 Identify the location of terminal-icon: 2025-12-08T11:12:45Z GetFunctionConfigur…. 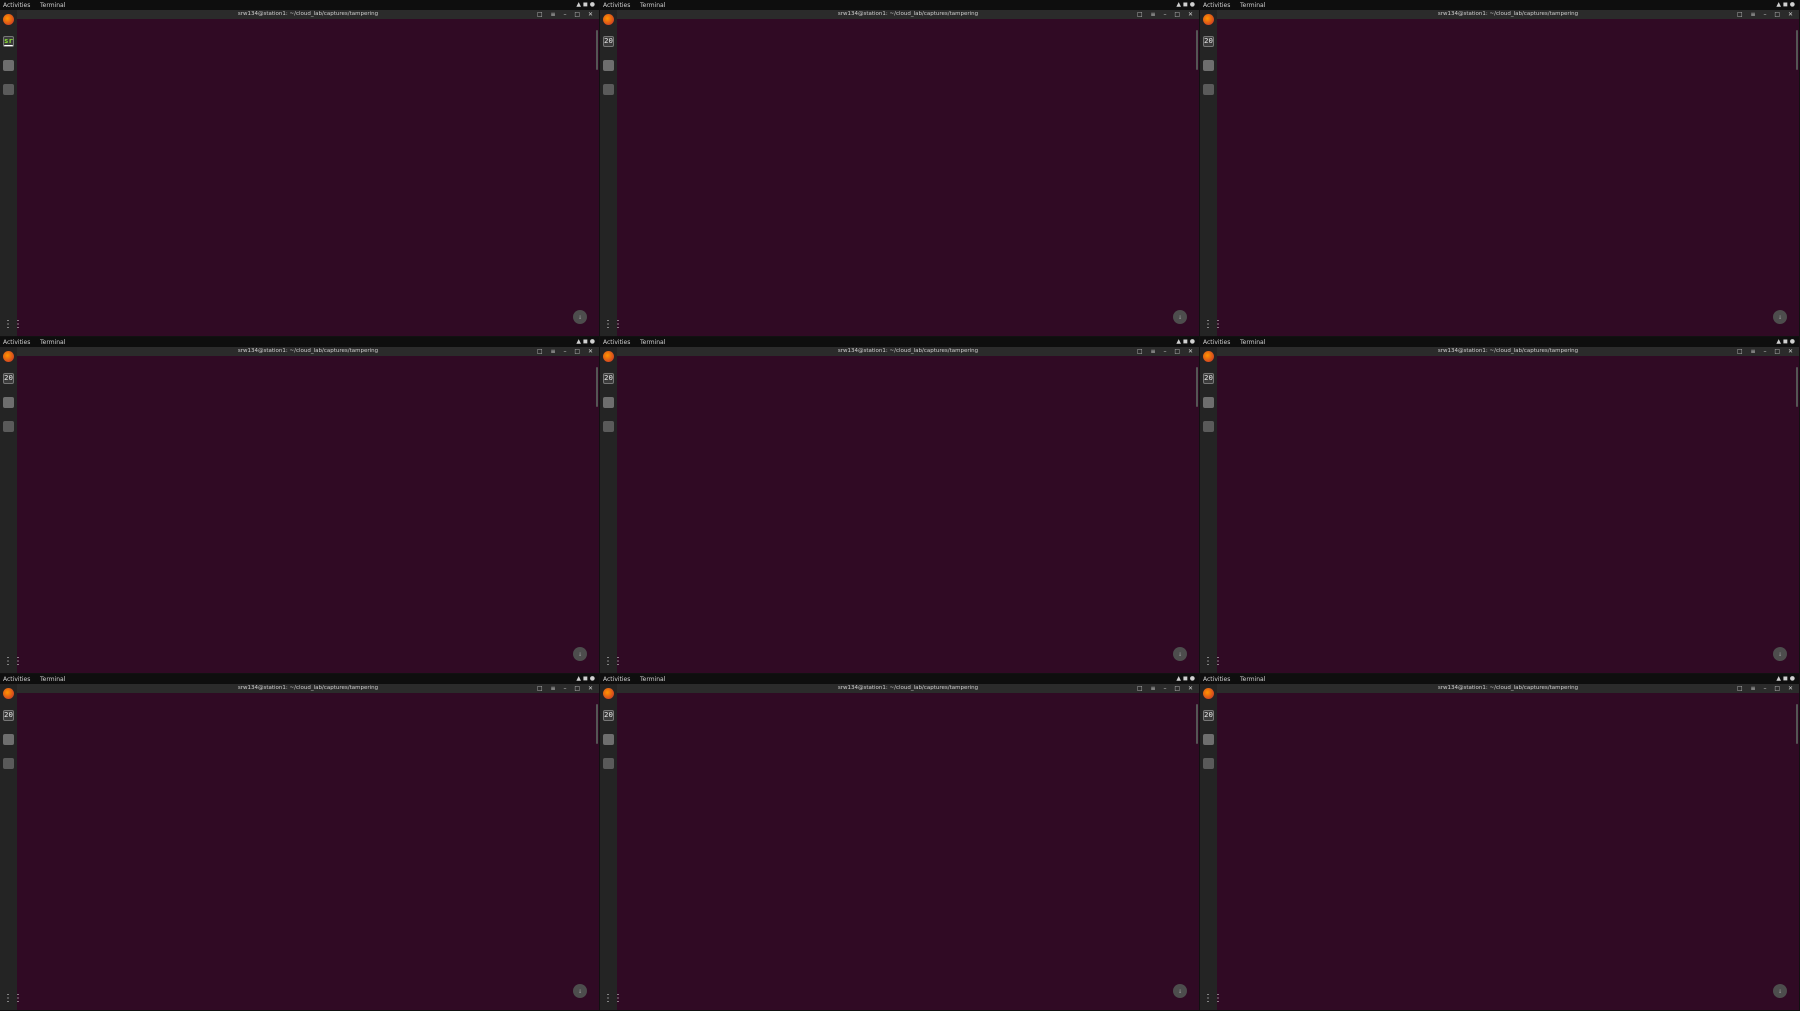
(1208, 378).